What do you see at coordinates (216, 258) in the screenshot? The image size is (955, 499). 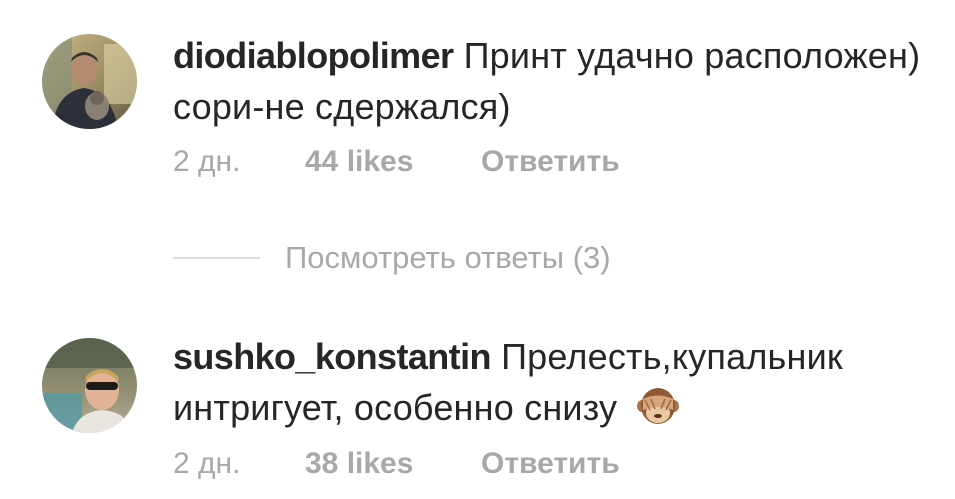 I see `divider-line` at bounding box center [216, 258].